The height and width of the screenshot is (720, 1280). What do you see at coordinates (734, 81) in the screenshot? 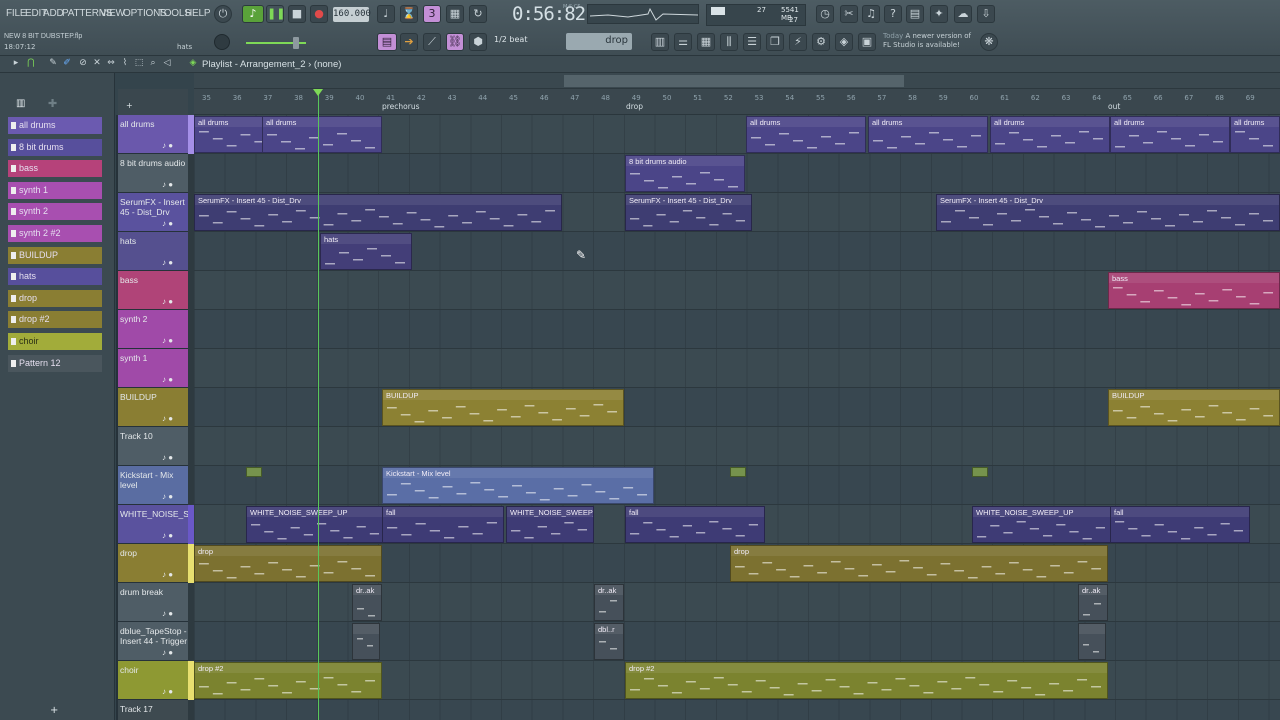
I see `overview-viewport` at bounding box center [734, 81].